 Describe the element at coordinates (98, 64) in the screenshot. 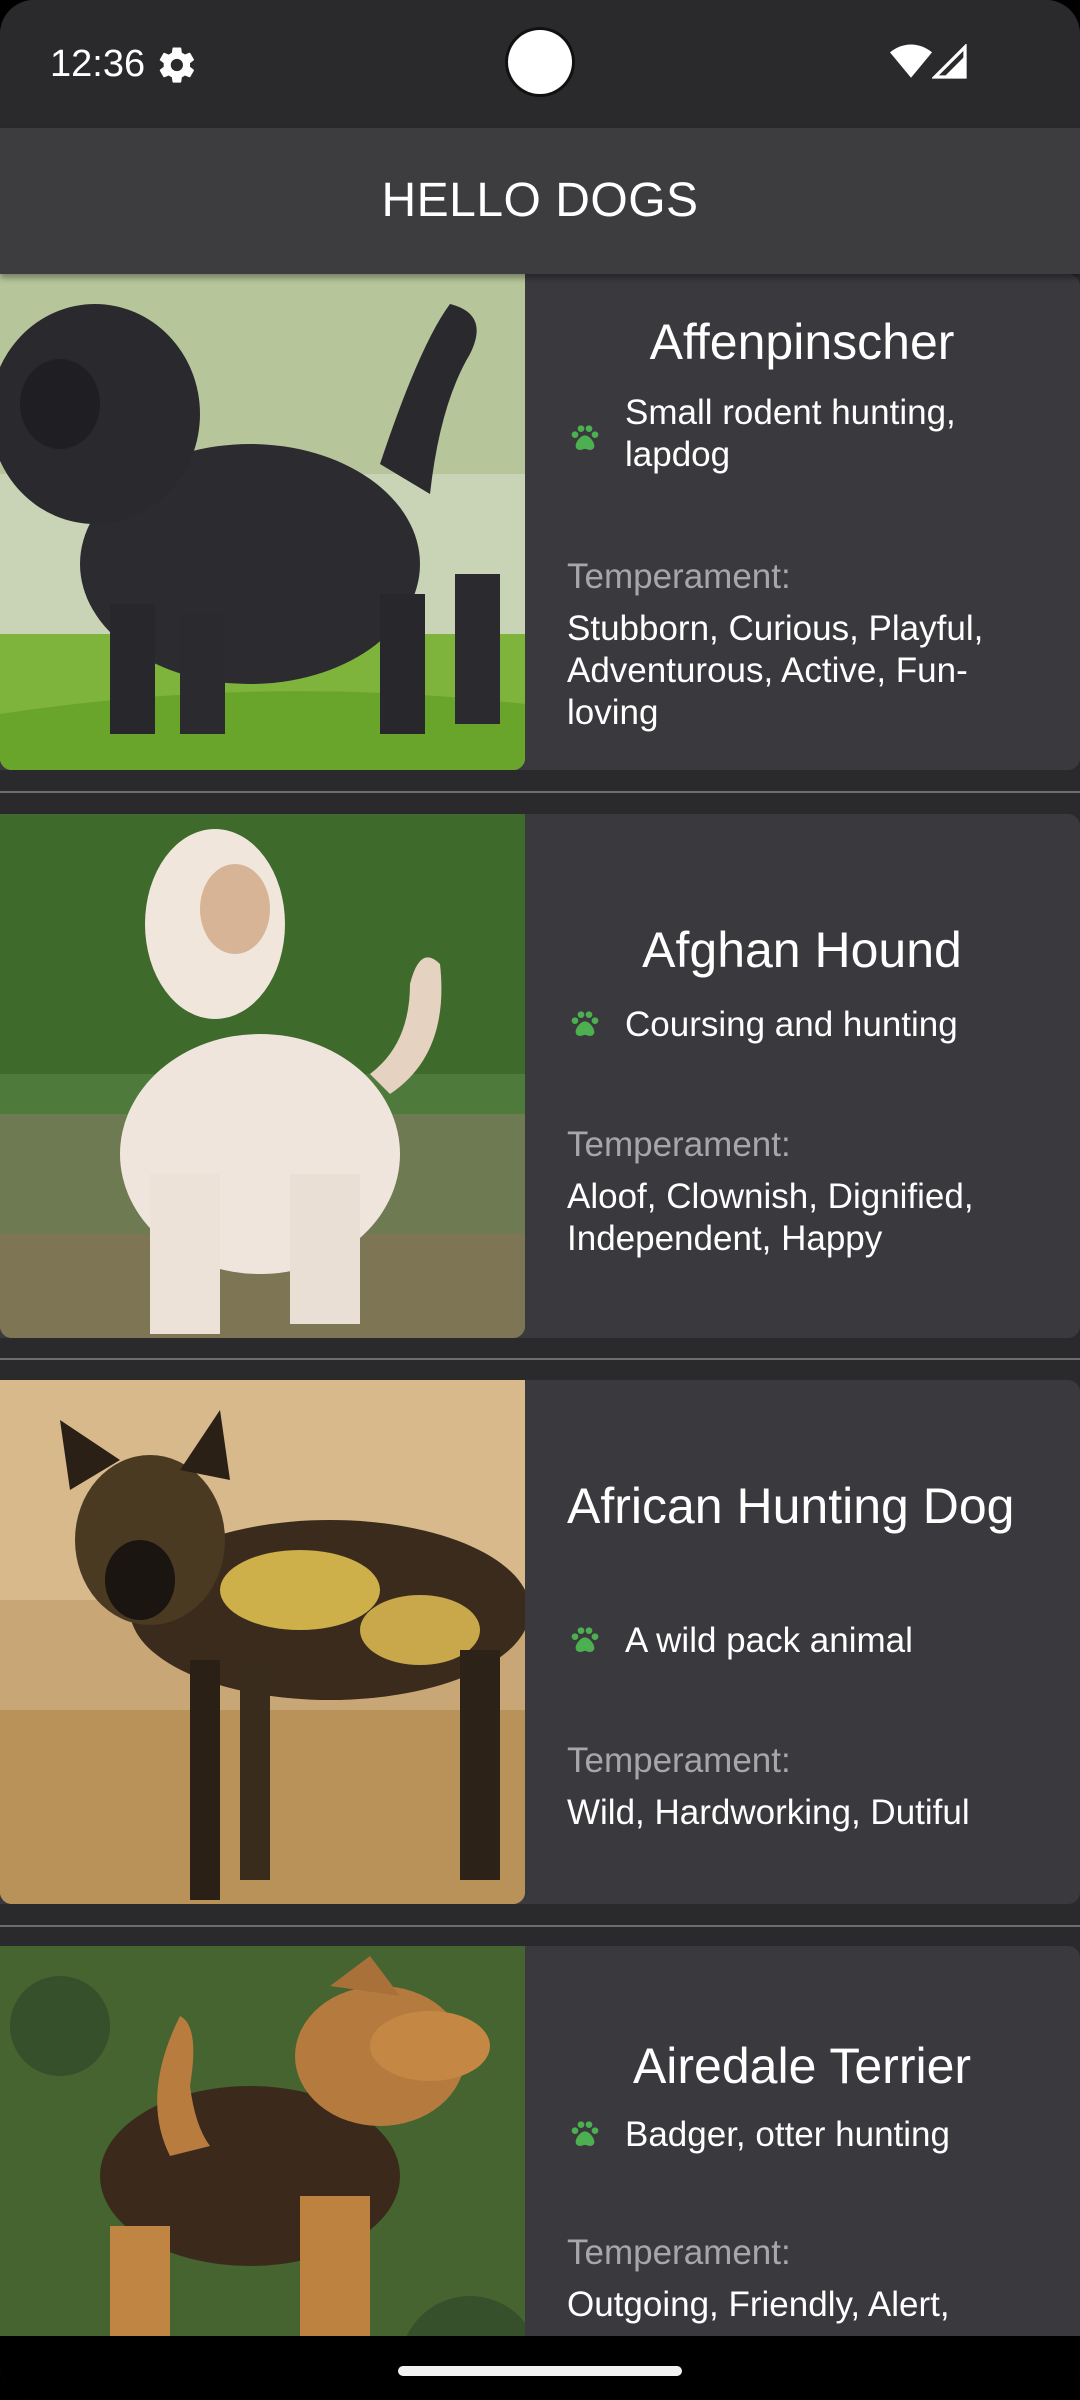

I see `status-time: 12:36` at that location.